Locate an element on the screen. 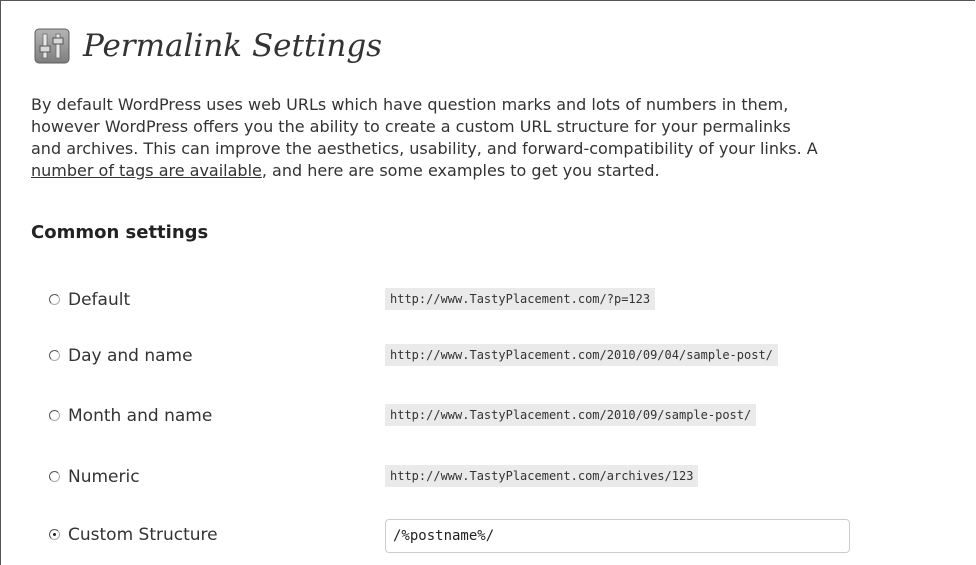 The width and height of the screenshot is (976, 565). month-and-name-radio is located at coordinates (54, 415).